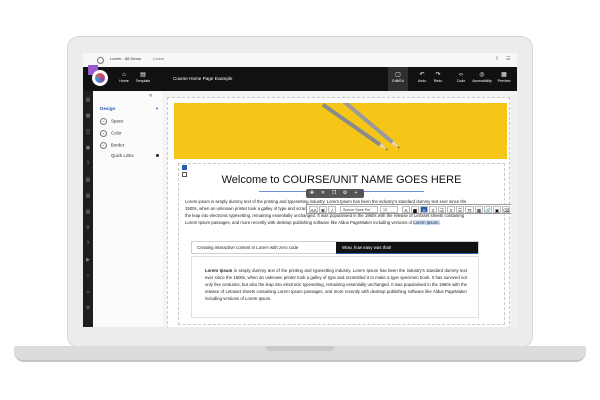  Describe the element at coordinates (438, 75) in the screenshot. I see `redo-icon: ↷` at that location.